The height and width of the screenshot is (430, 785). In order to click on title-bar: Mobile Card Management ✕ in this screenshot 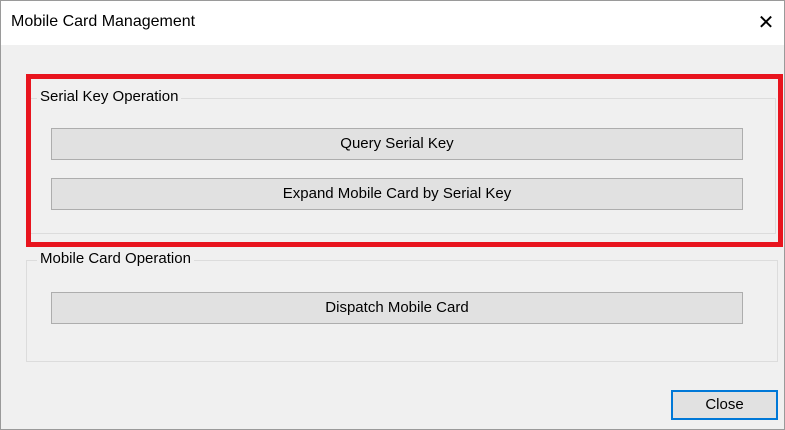, I will do `click(392, 23)`.